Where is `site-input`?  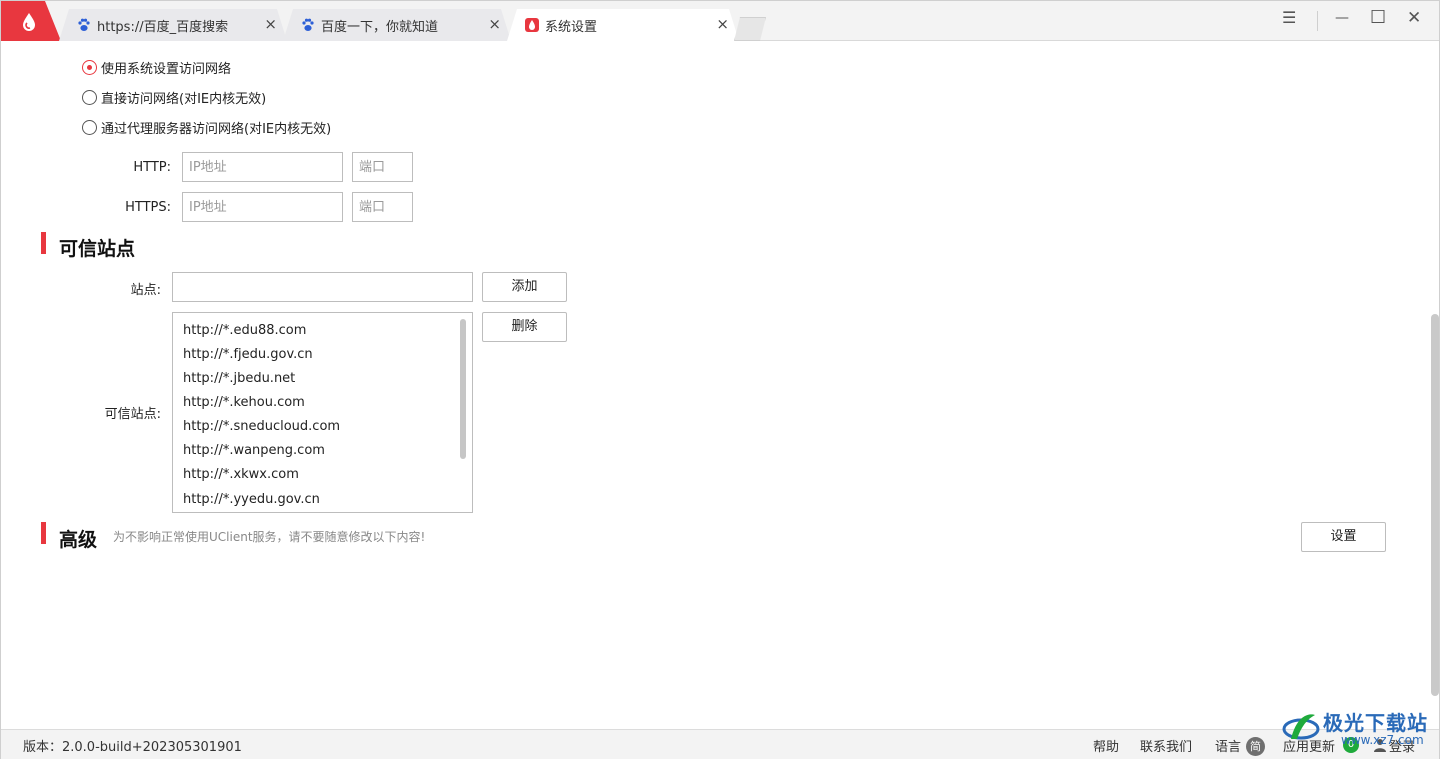 site-input is located at coordinates (322, 287).